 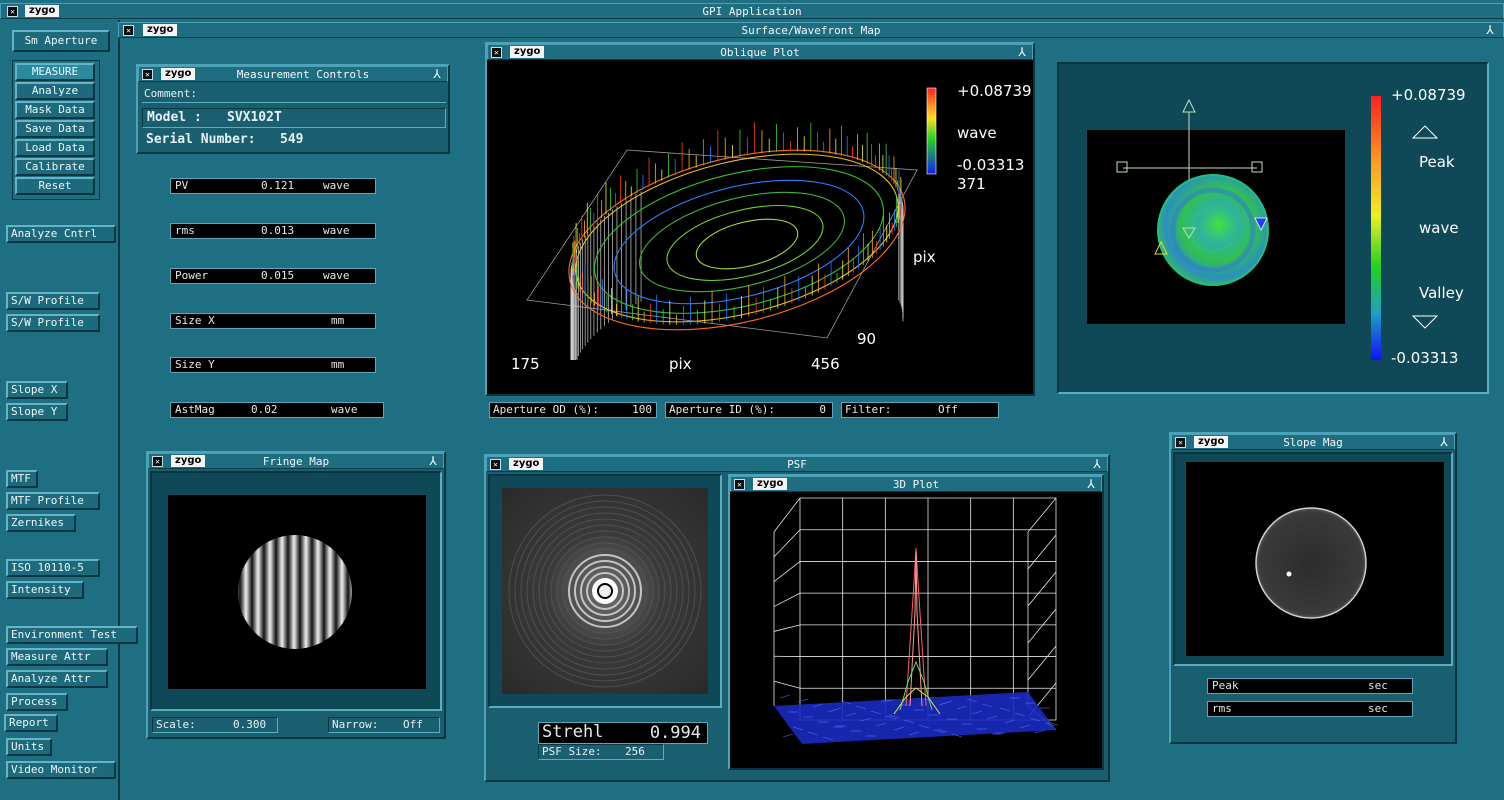 What do you see at coordinates (384, 725) in the screenshot?
I see `fringe-narrow-field: Narrow: Off` at bounding box center [384, 725].